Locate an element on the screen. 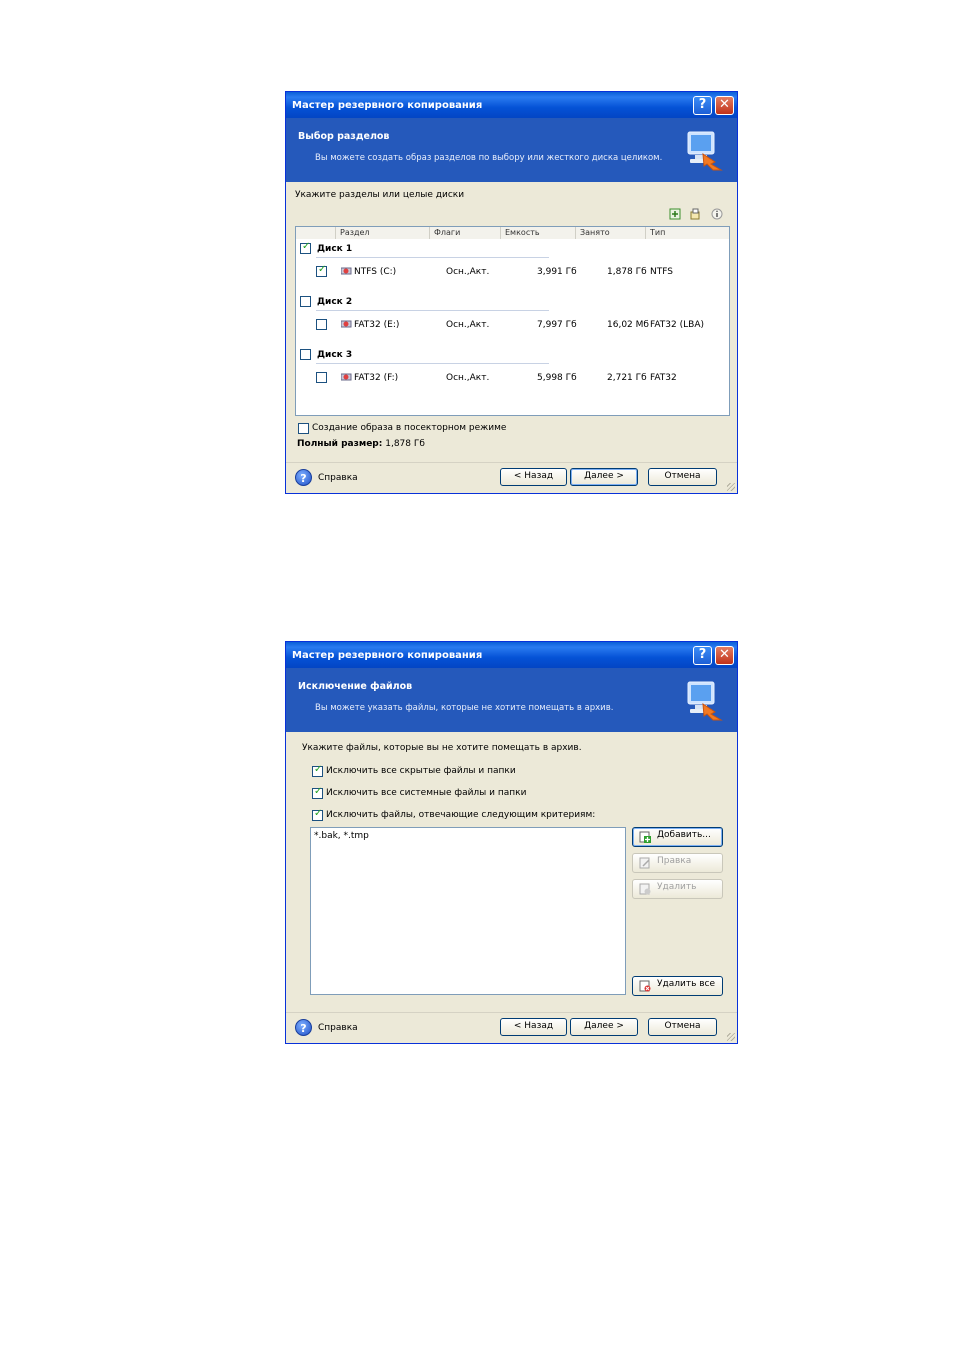  disk-2-checkbox is located at coordinates (305, 301).